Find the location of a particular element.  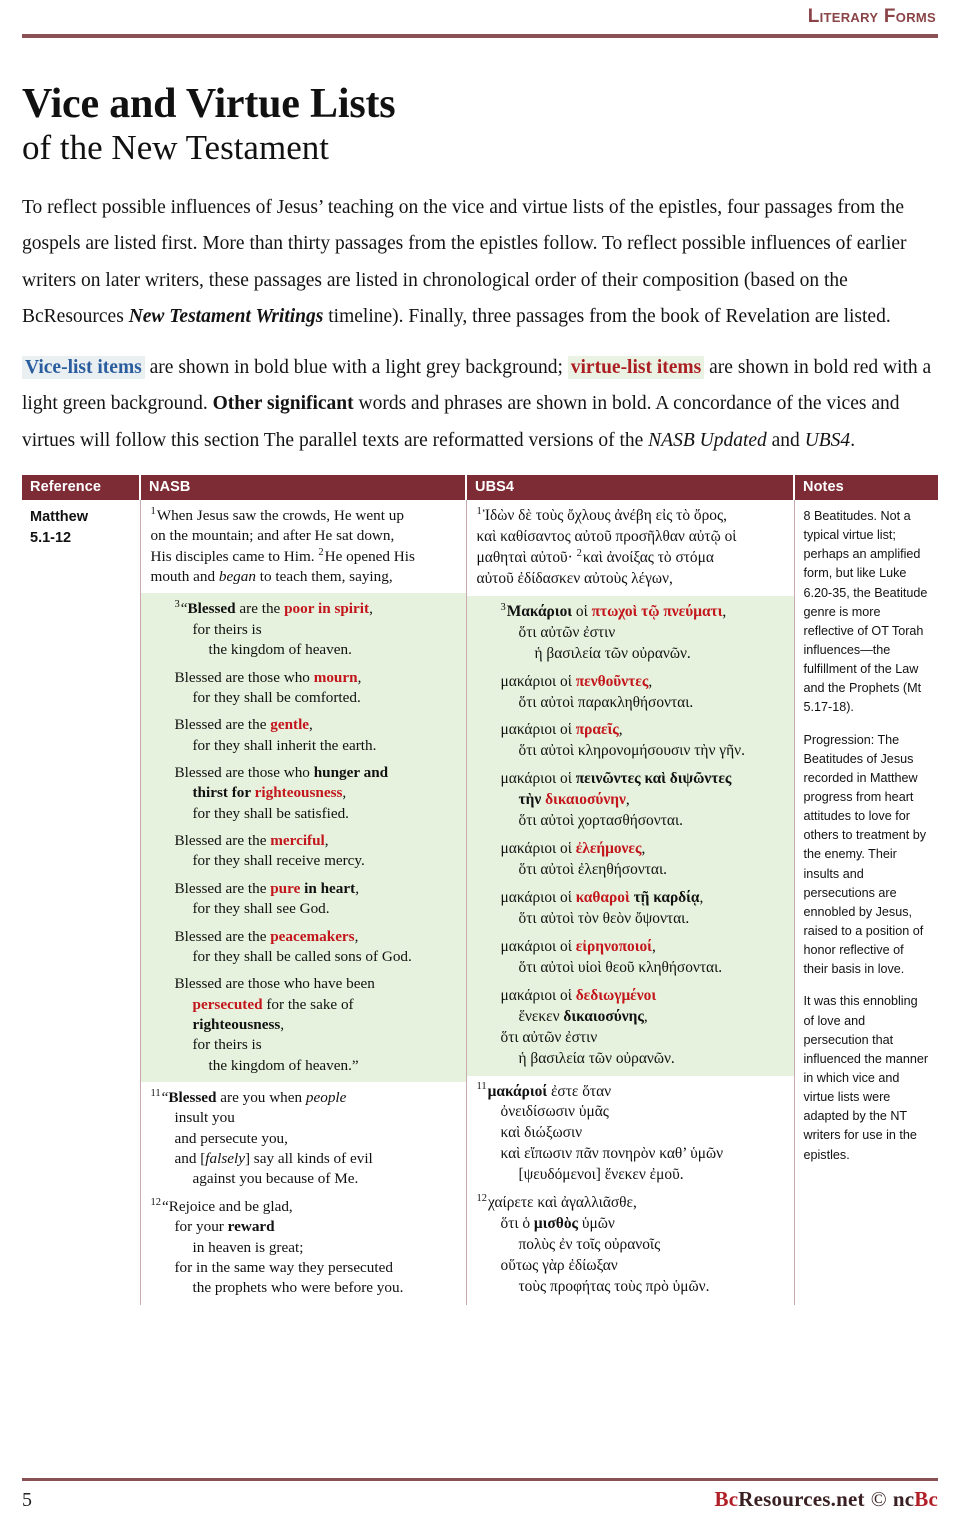

significant-word: τῇ καρδίᾳ is located at coordinates (664, 898).